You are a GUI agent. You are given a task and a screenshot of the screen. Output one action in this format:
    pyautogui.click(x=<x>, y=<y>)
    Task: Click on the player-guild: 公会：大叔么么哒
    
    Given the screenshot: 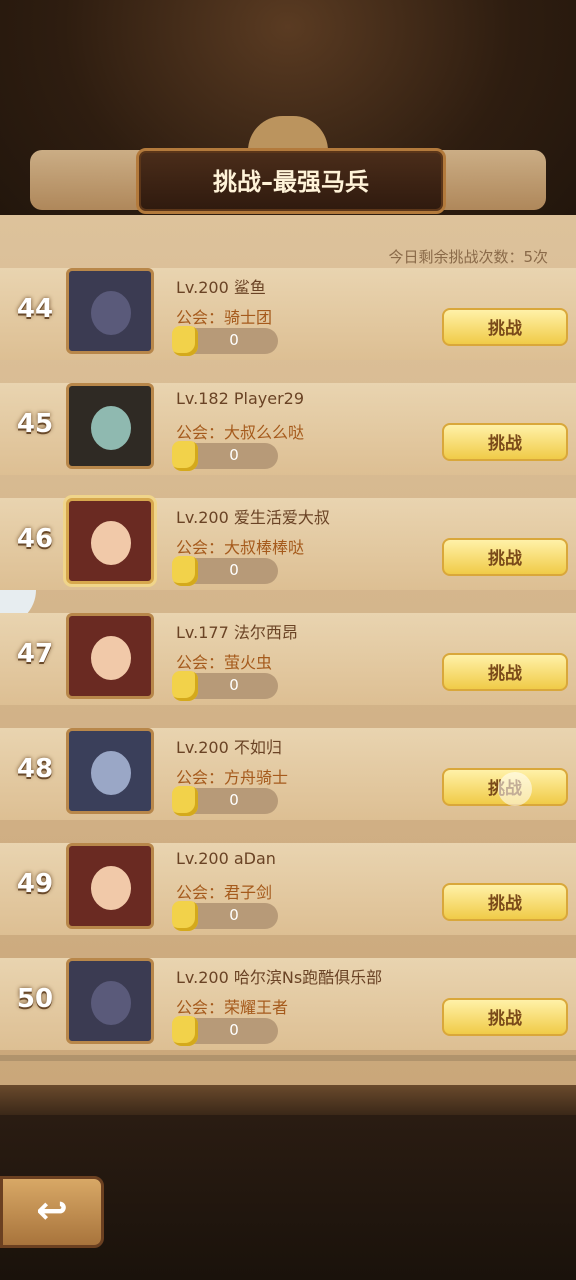 What is the action you would take?
    pyautogui.click(x=240, y=431)
    